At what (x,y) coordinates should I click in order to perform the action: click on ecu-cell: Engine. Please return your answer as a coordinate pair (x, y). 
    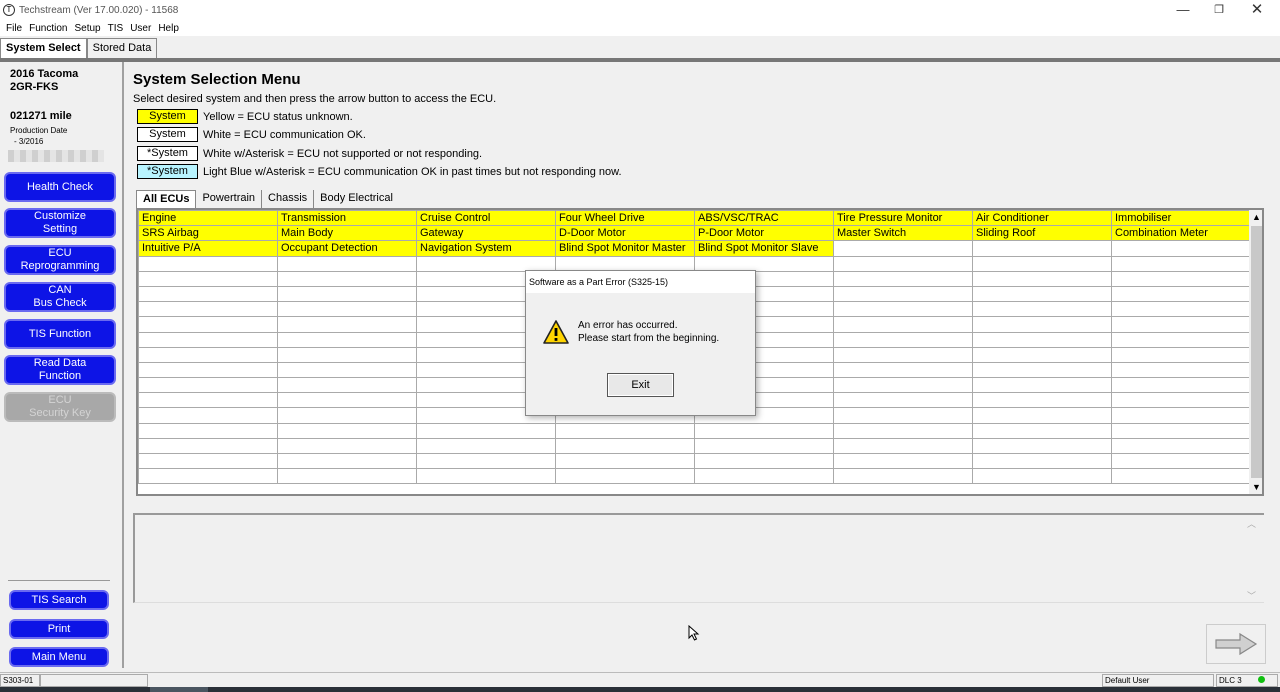
    Looking at the image, I should click on (208, 218).